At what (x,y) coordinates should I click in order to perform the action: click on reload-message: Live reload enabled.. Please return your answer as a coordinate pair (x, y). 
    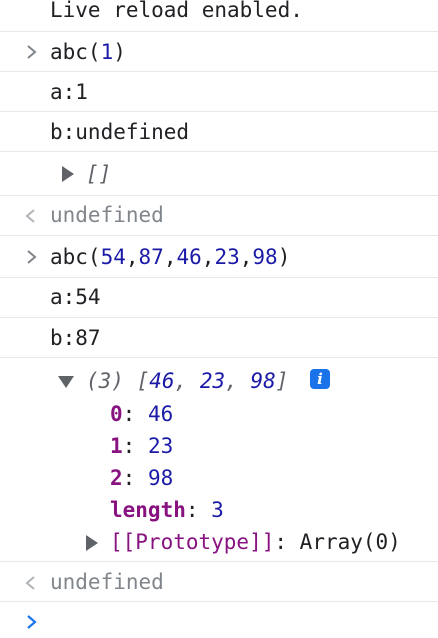
    Looking at the image, I should click on (176, 11).